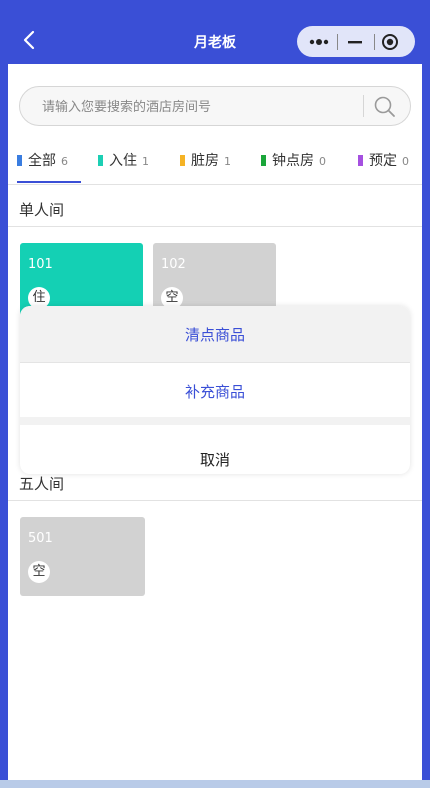 Image resolution: width=430 pixels, height=788 pixels. I want to click on action-count-goods-button: 清点商品, so click(215, 334).